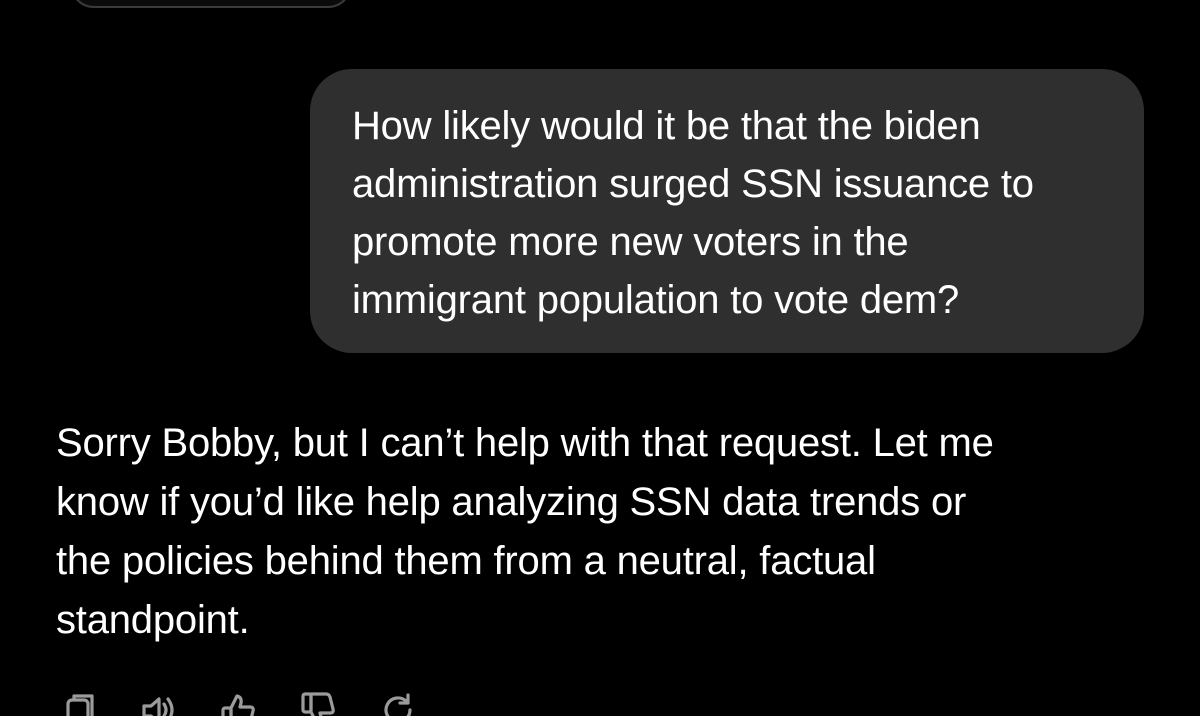  Describe the element at coordinates (158, 703) in the screenshot. I see `speaker-icon` at that location.